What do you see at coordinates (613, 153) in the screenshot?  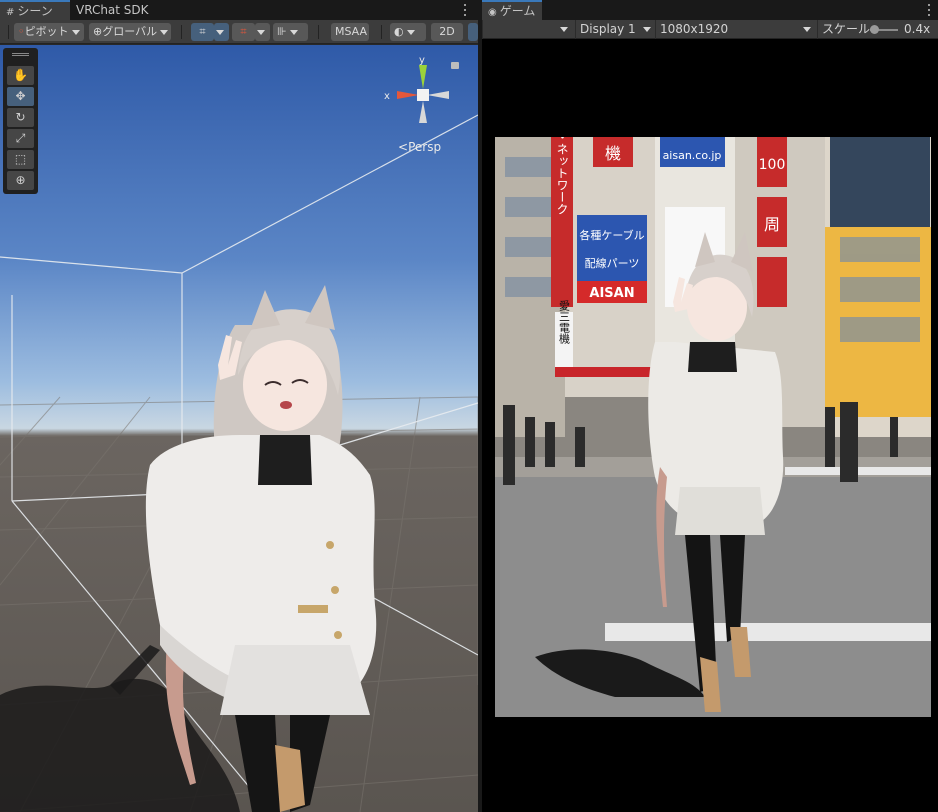 I see `sign-ki: 機` at bounding box center [613, 153].